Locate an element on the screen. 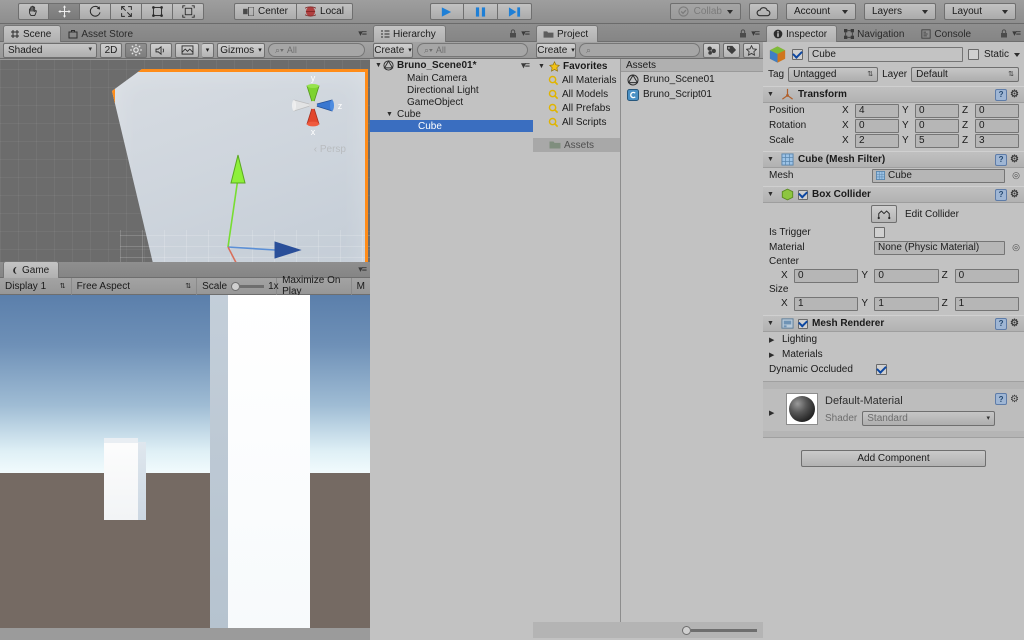 The width and height of the screenshot is (1024, 640). scale-x-input: 2 is located at coordinates (877, 140).